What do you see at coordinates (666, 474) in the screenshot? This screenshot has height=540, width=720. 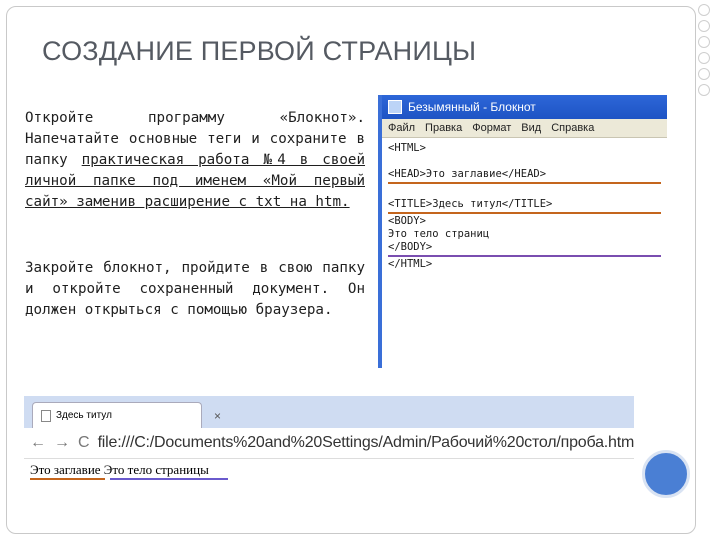 I see `decorative-circle` at bounding box center [666, 474].